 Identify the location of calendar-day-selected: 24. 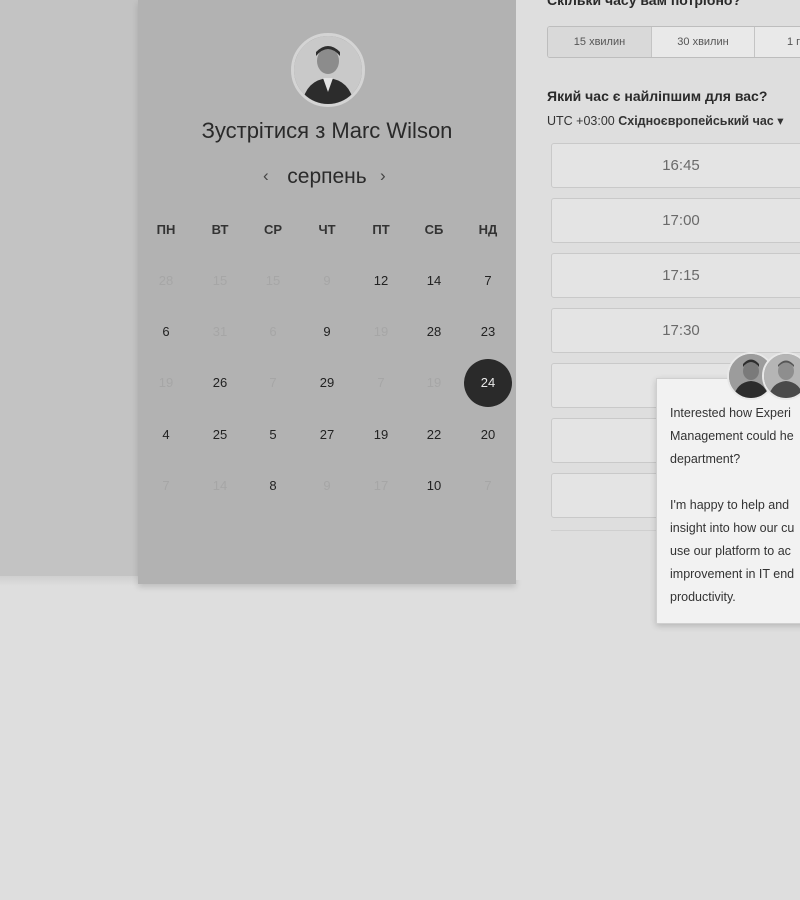
(488, 383).